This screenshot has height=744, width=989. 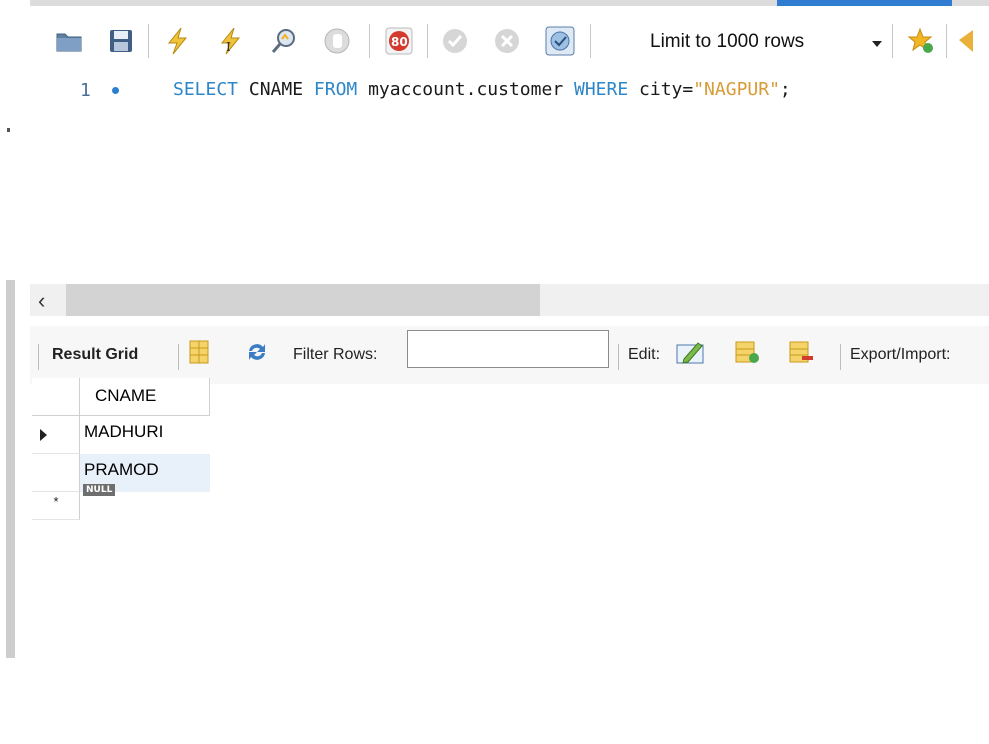 What do you see at coordinates (43, 435) in the screenshot?
I see `current-row-icon` at bounding box center [43, 435].